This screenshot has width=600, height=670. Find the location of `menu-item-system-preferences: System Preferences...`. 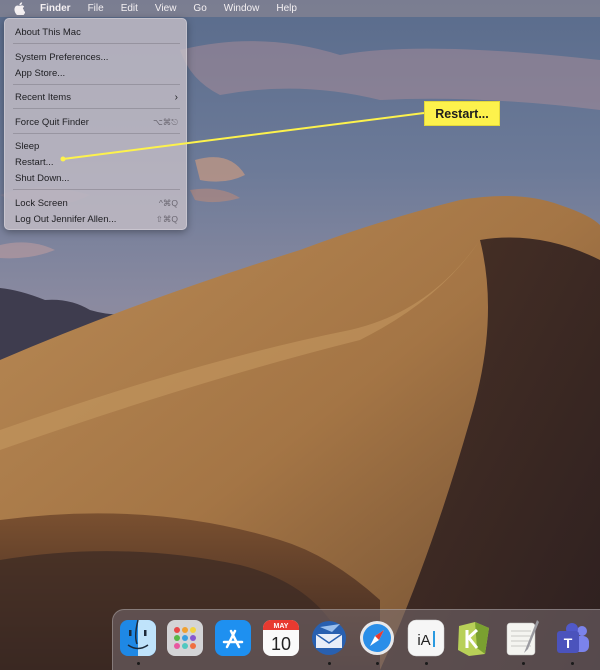

menu-item-system-preferences: System Preferences... is located at coordinates (95, 57).